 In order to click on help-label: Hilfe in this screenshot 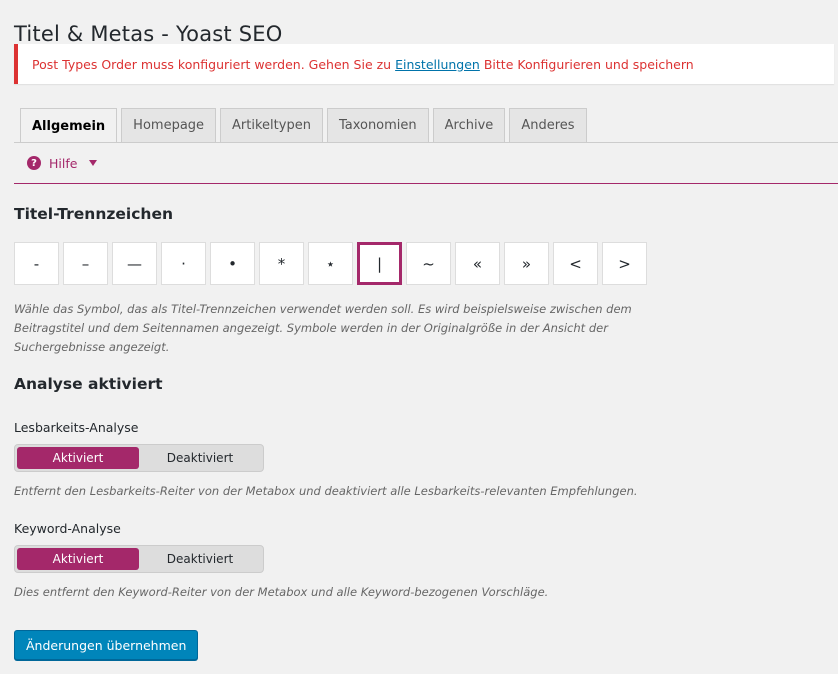, I will do `click(63, 163)`.